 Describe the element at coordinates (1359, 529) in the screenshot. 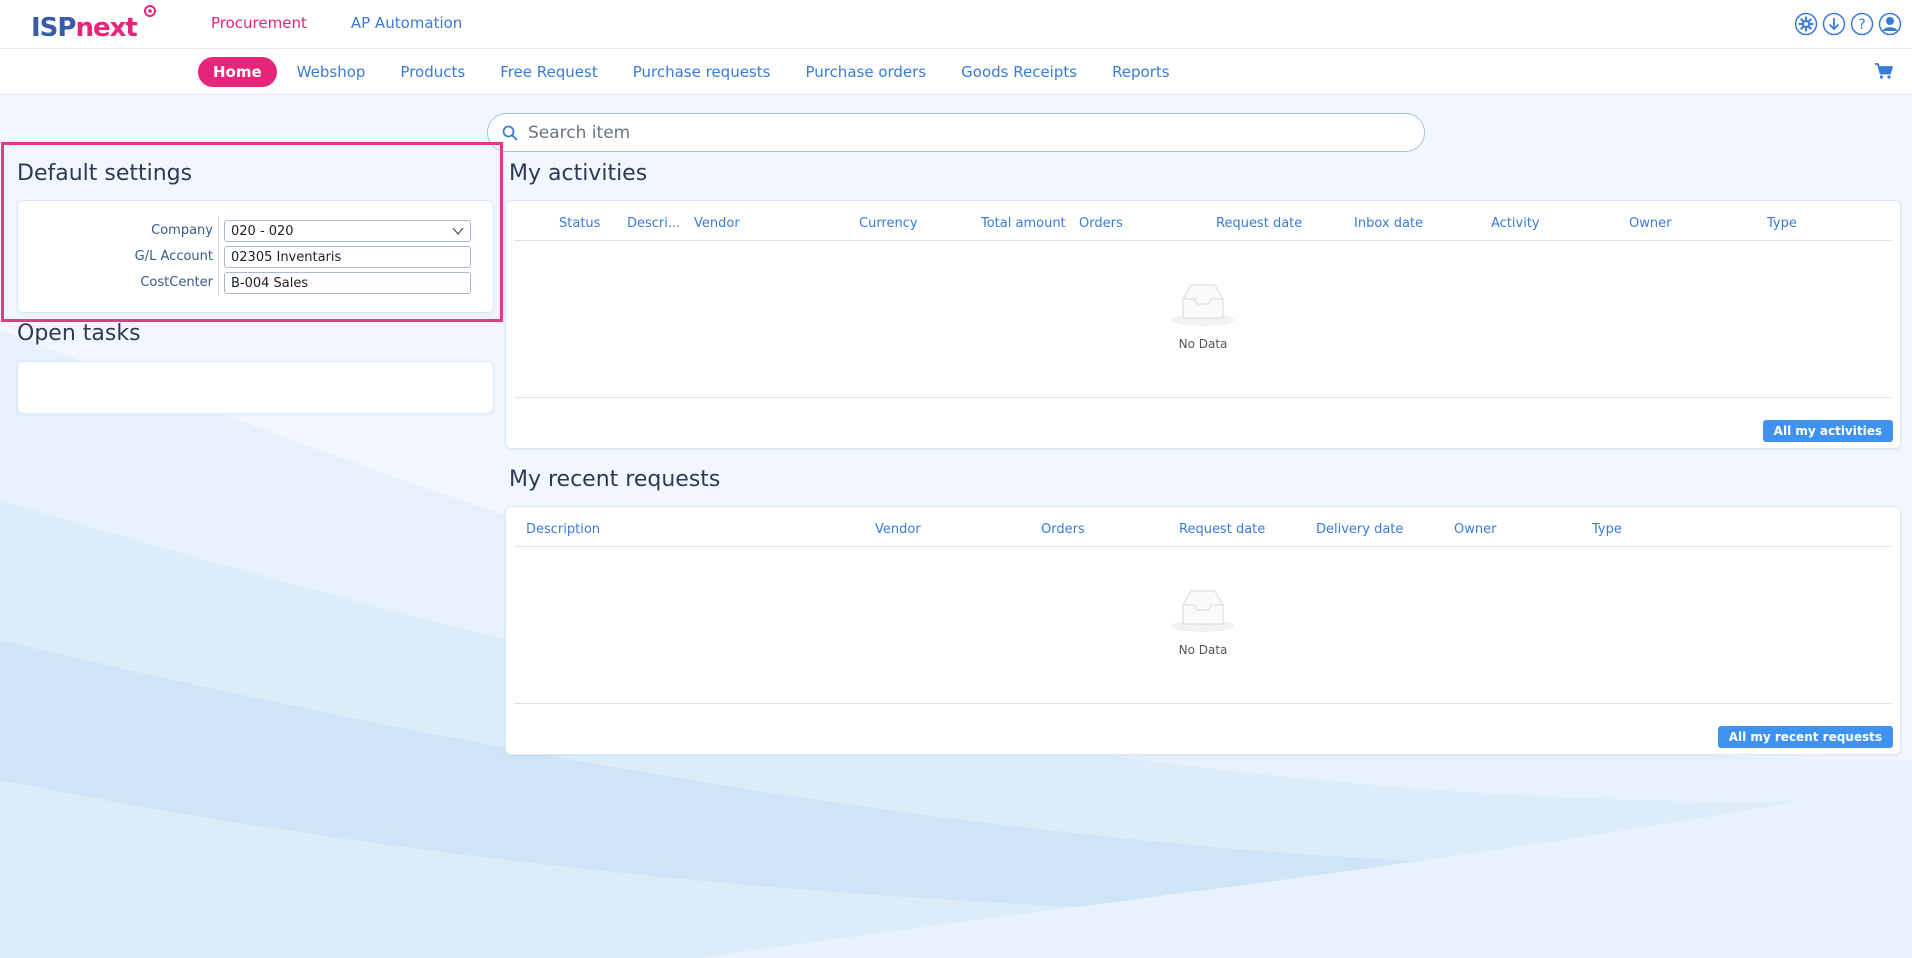

I see `col-delivery-date: Delivery date` at that location.